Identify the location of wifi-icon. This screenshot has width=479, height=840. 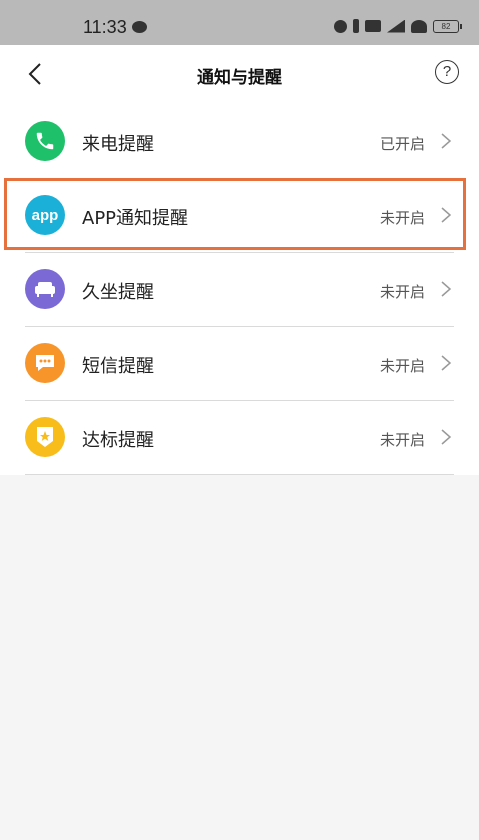
(419, 26).